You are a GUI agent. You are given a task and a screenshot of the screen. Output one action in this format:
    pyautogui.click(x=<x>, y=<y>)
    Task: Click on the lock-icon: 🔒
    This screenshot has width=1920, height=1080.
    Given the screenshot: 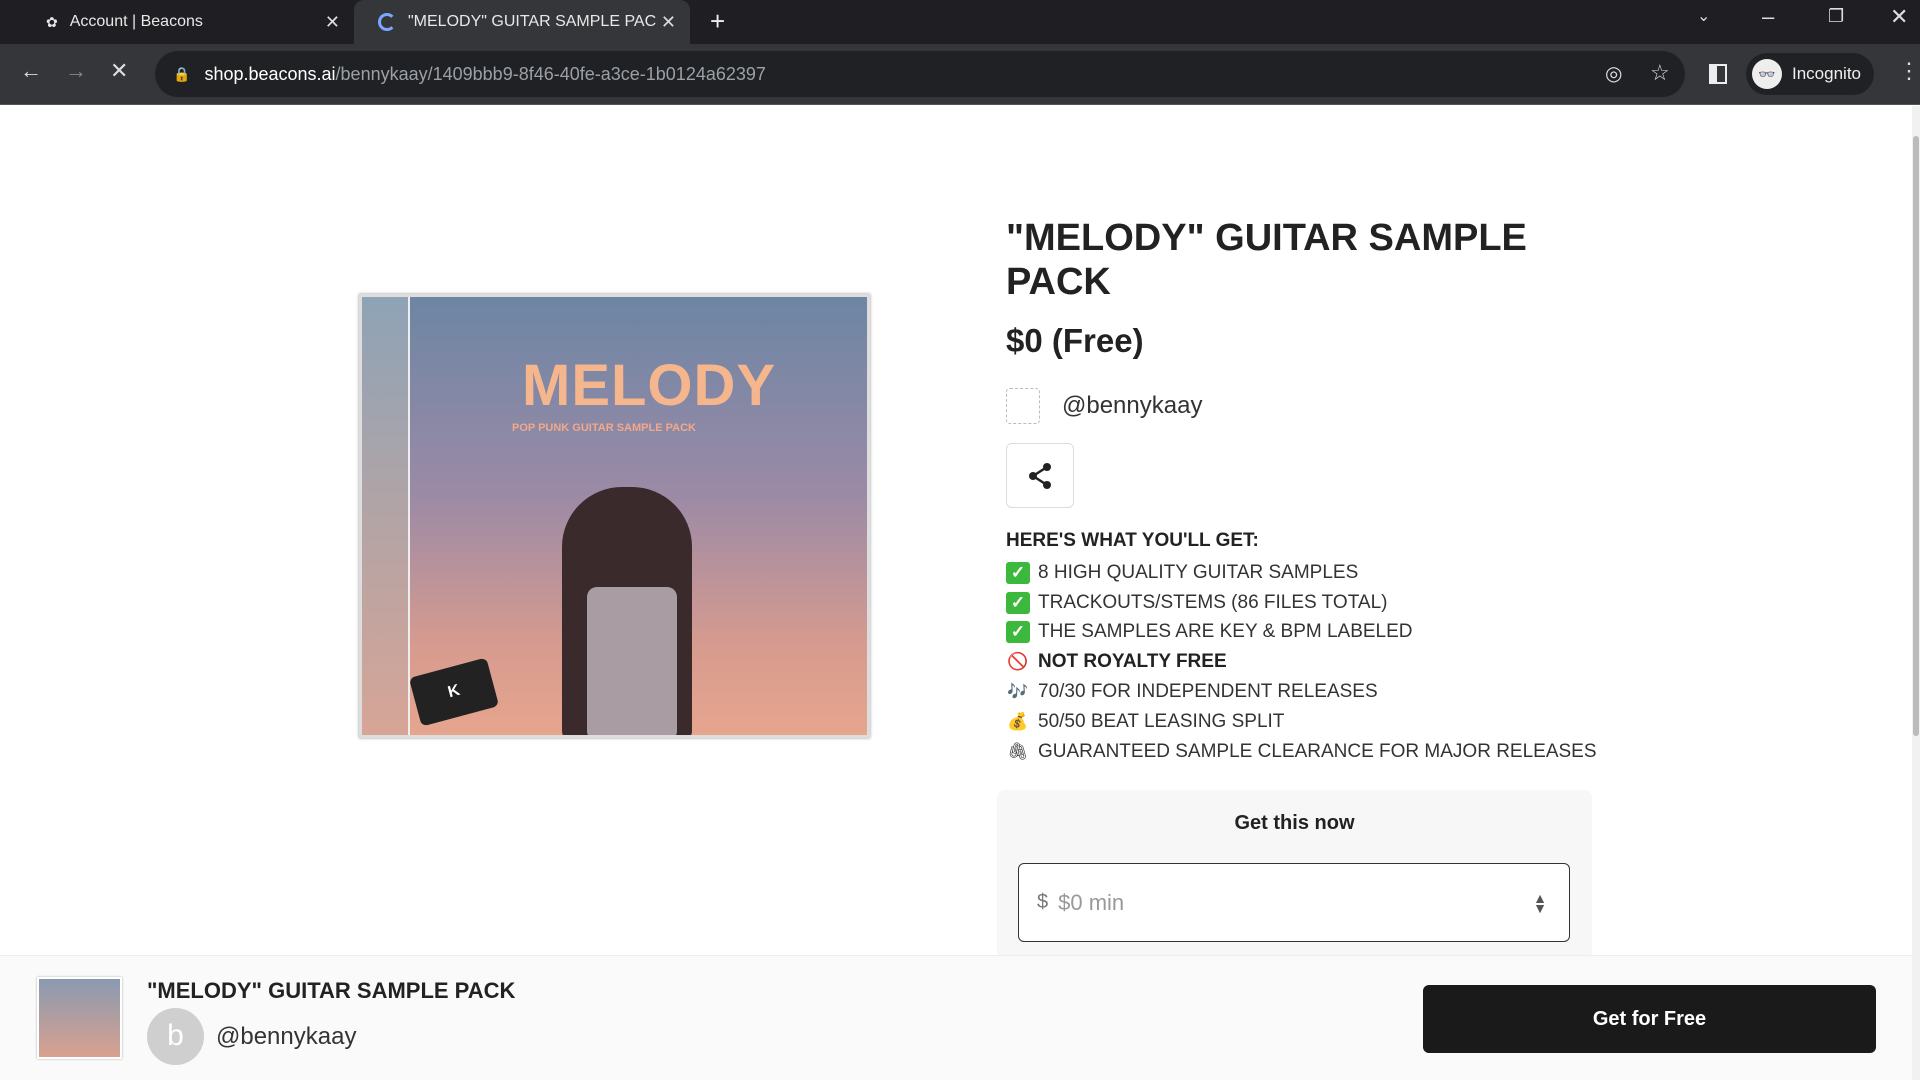 What is the action you would take?
    pyautogui.click(x=182, y=73)
    